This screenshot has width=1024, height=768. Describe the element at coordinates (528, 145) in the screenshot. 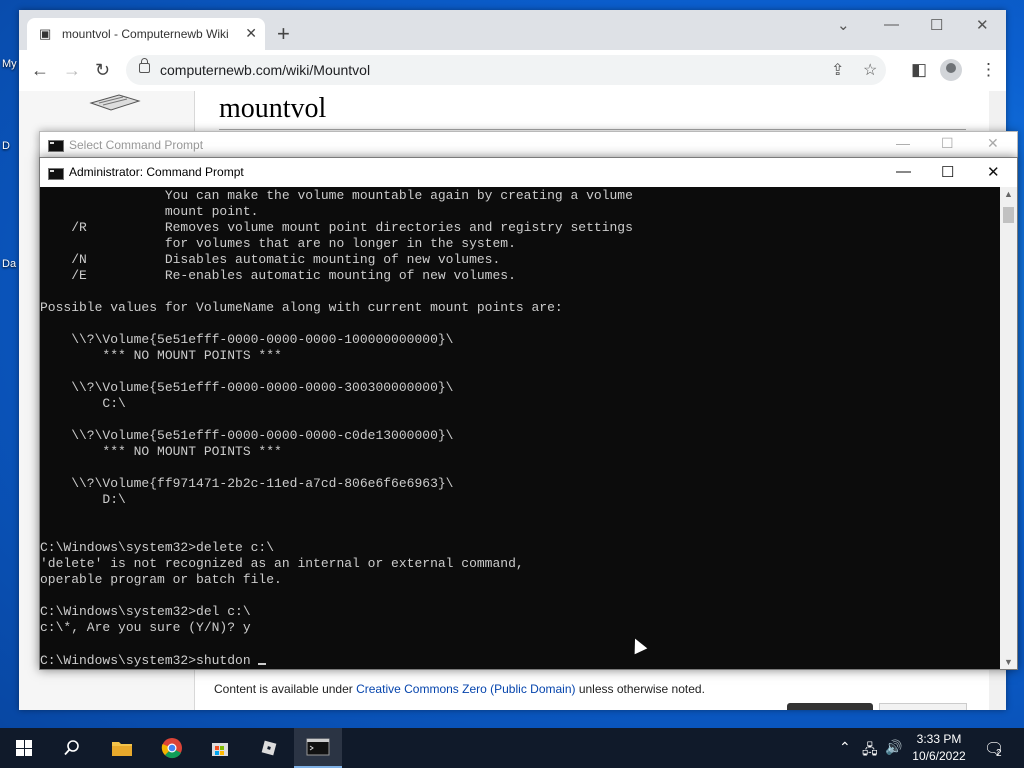

I see `select-command-prompt-window: Select Command Prompt — ☐ ✕` at that location.